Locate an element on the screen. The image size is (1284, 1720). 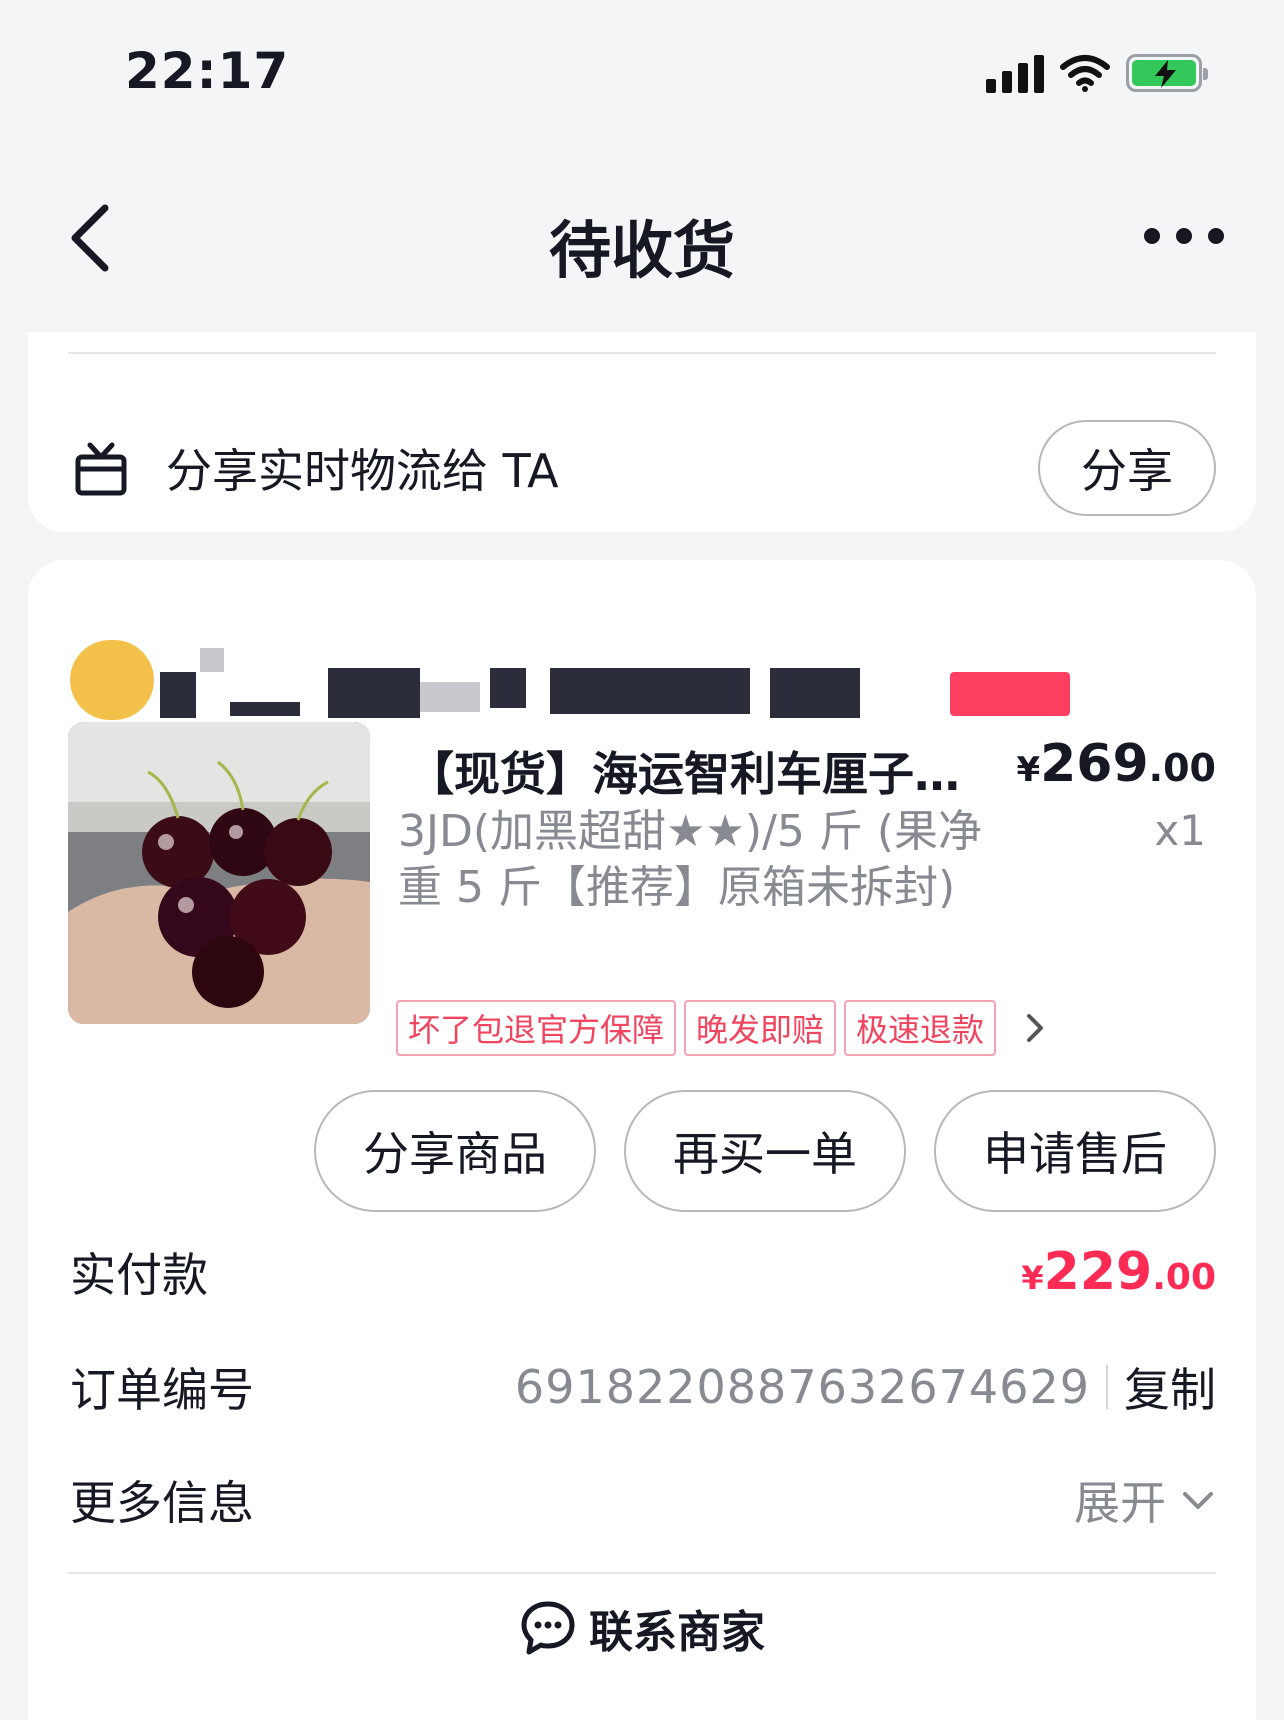
buy-again-button: 再买一单 is located at coordinates (765, 1151).